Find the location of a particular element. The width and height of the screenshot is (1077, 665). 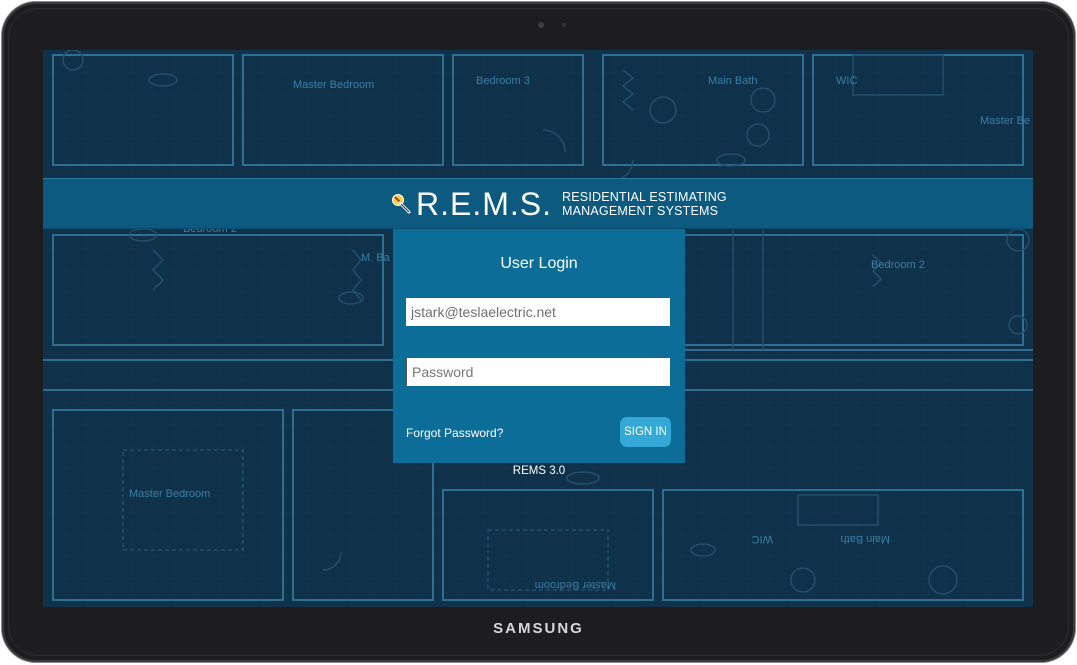

bg-label-mirrored: Main Bath is located at coordinates (865, 539).